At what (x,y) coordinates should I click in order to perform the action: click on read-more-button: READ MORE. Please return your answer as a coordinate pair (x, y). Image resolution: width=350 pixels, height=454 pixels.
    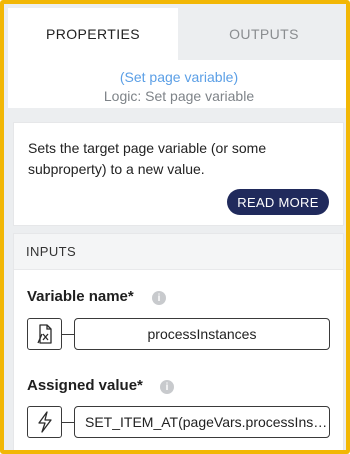
    Looking at the image, I should click on (278, 202).